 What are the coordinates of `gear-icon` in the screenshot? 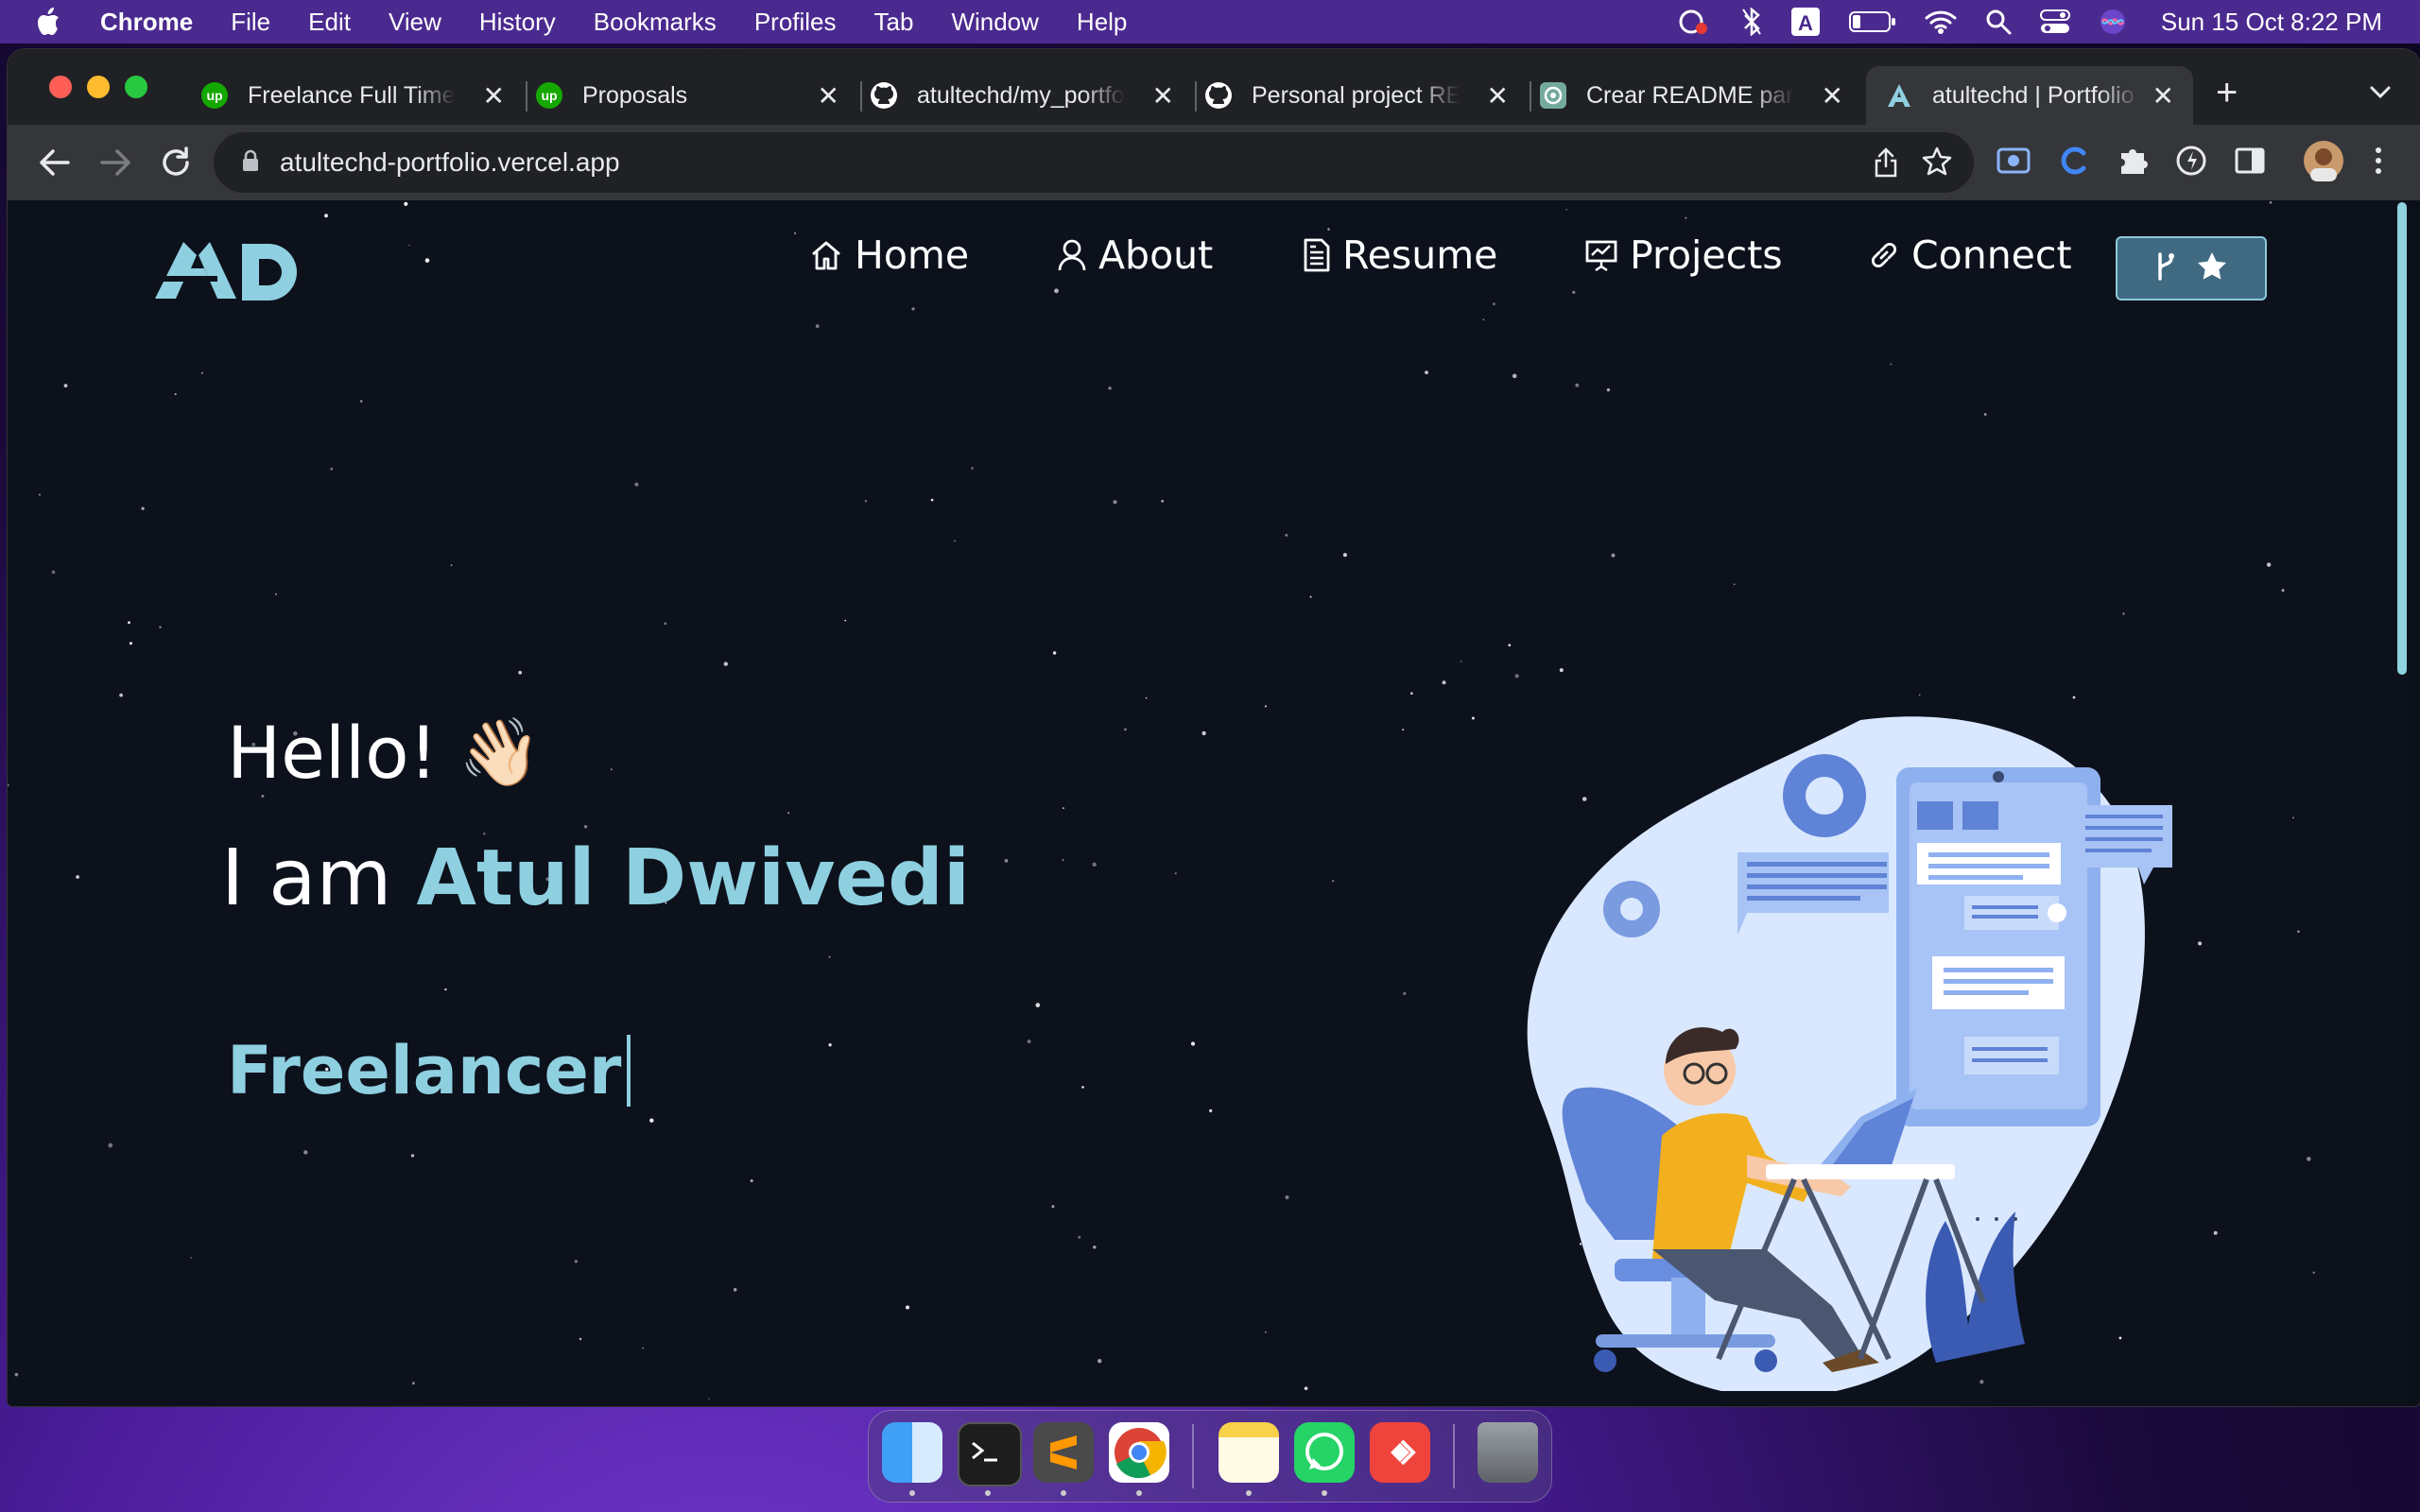 It's located at (1824, 795).